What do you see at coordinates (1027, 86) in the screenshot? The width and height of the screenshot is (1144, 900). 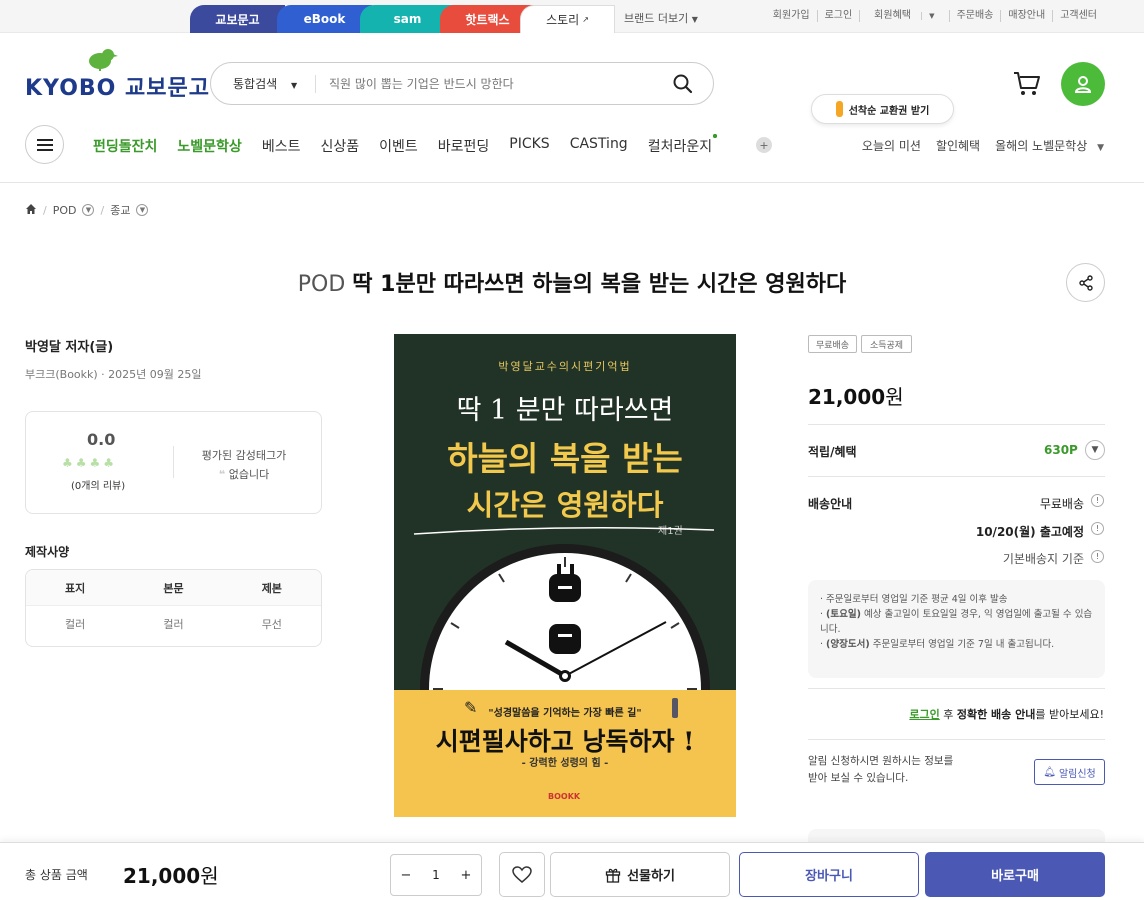 I see `cart-icon` at bounding box center [1027, 86].